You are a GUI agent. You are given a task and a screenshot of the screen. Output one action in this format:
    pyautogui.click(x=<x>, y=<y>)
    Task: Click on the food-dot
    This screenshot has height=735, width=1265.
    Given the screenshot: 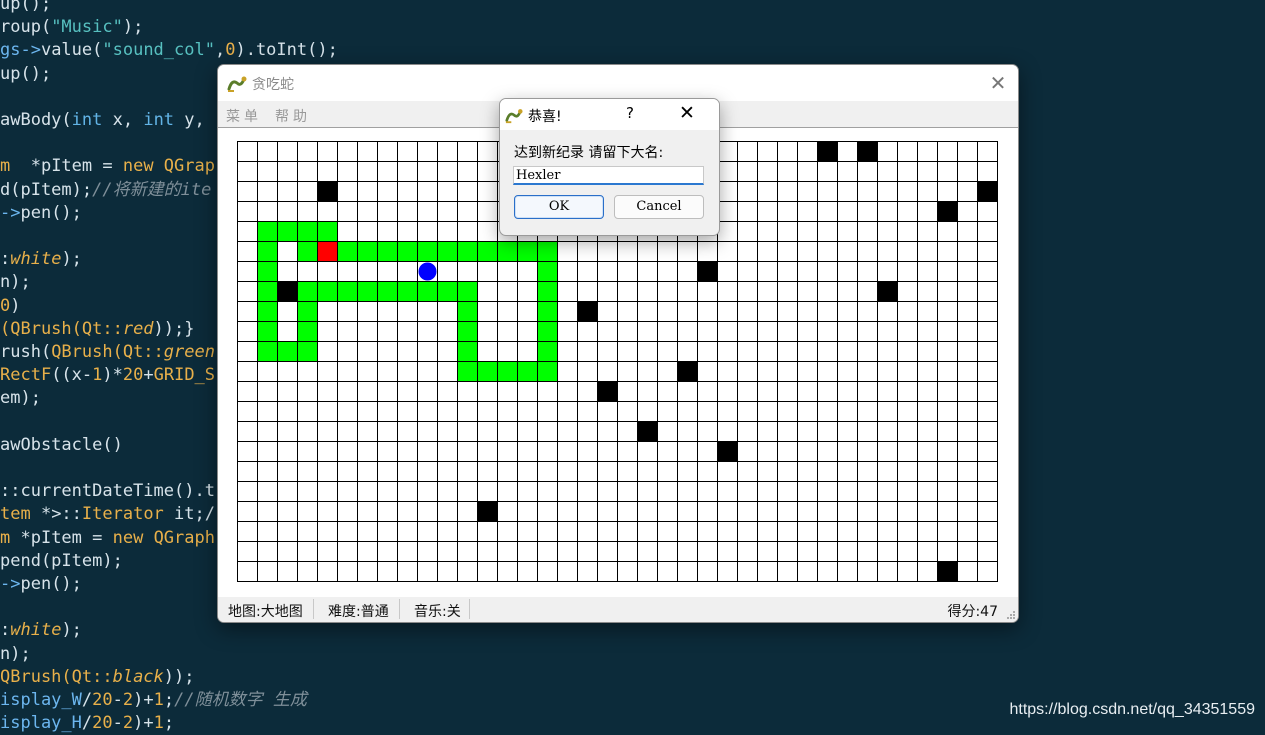 What is the action you would take?
    pyautogui.click(x=427, y=271)
    